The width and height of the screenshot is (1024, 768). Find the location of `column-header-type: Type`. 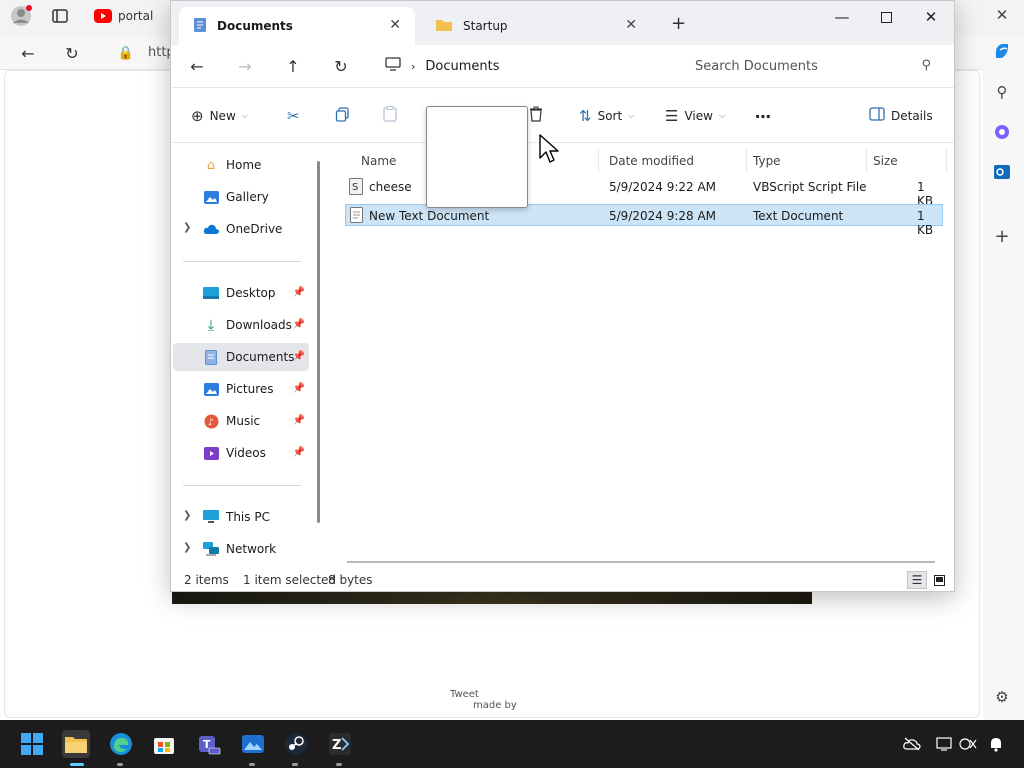

column-header-type: Type is located at coordinates (807, 161).